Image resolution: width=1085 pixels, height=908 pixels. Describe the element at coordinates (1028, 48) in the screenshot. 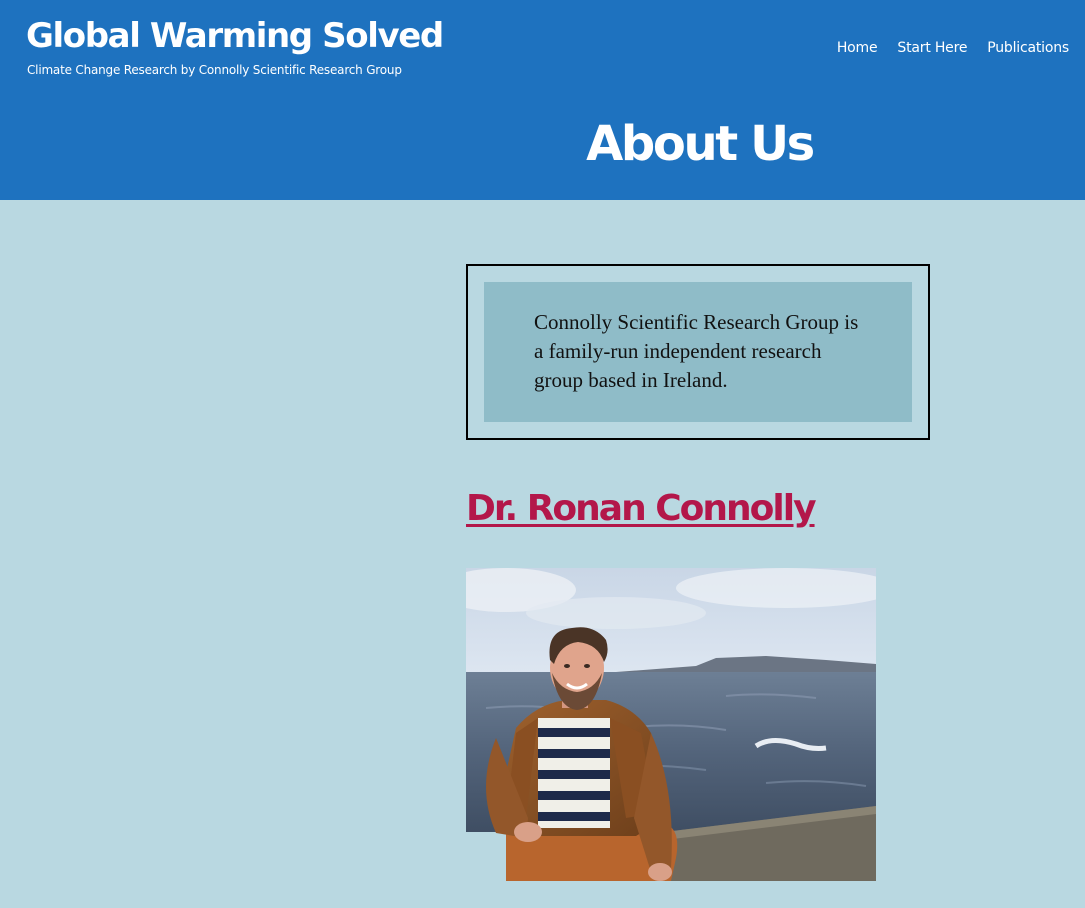

I see `nav-item-publications: Publications` at that location.